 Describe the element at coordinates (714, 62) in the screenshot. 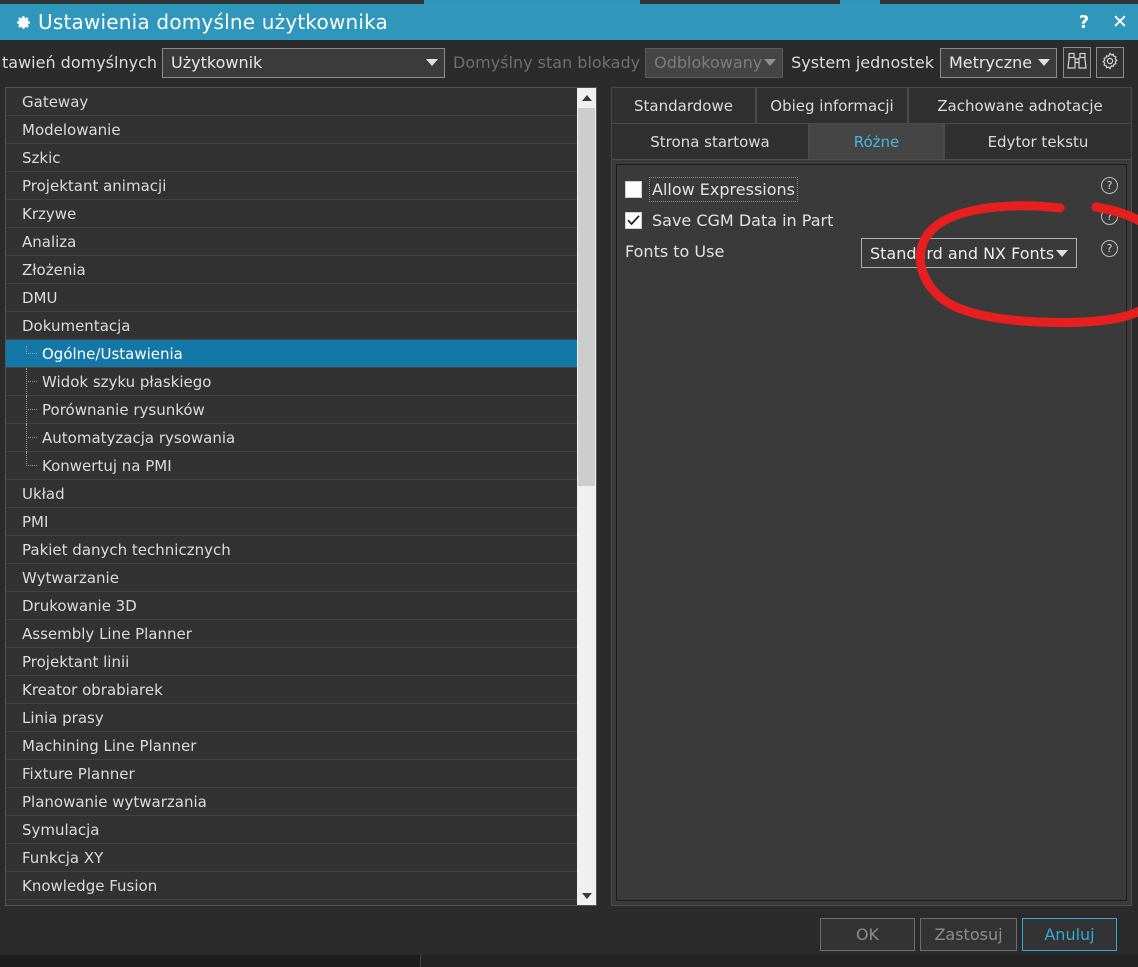

I see `lock-state-dropdown: Odblokowany` at that location.